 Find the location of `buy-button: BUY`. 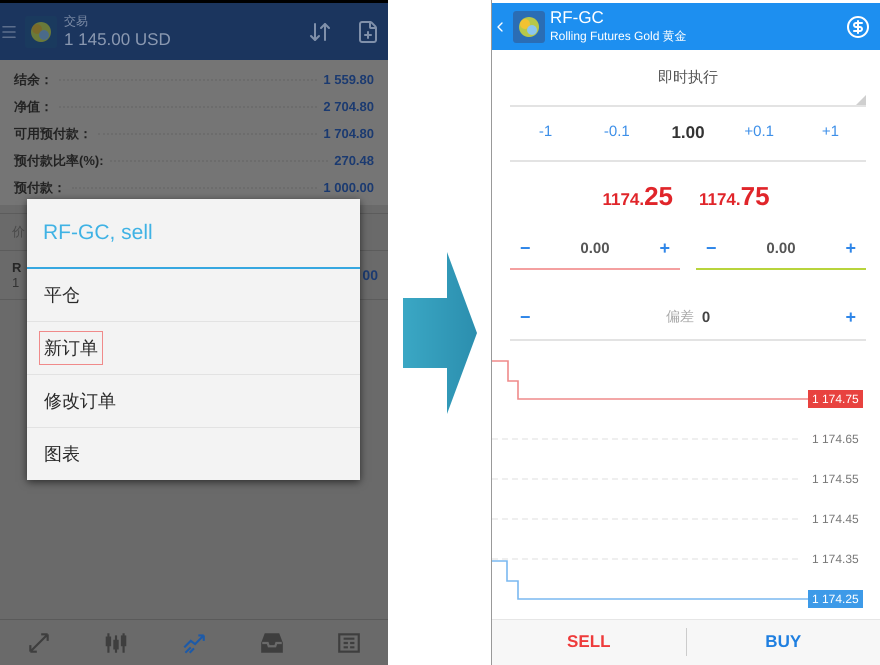

buy-button: BUY is located at coordinates (783, 642).